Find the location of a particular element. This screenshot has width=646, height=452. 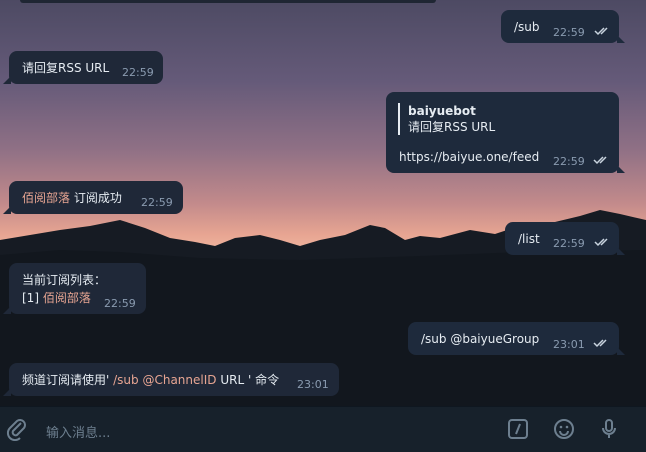

quote-author: baiyuebot is located at coordinates (442, 111).